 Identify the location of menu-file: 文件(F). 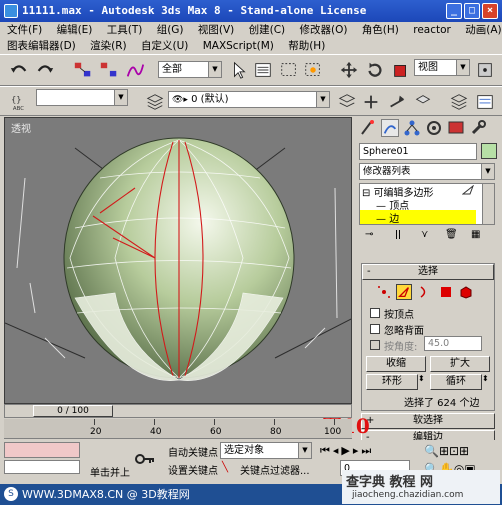
(24, 30).